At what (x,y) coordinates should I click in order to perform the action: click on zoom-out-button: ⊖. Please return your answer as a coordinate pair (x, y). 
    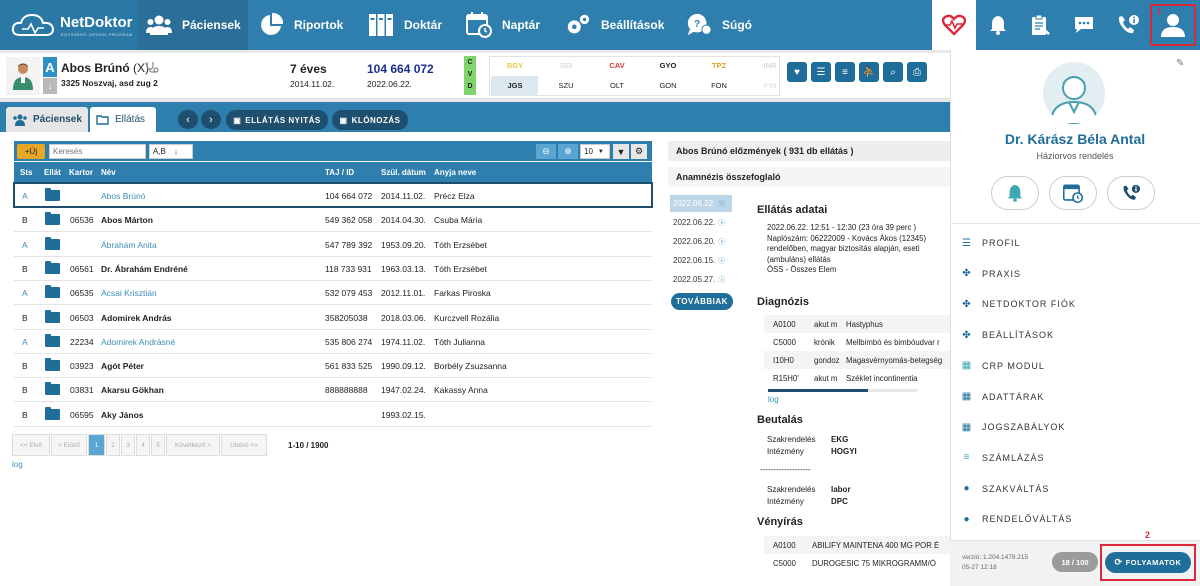
    Looking at the image, I should click on (546, 151).